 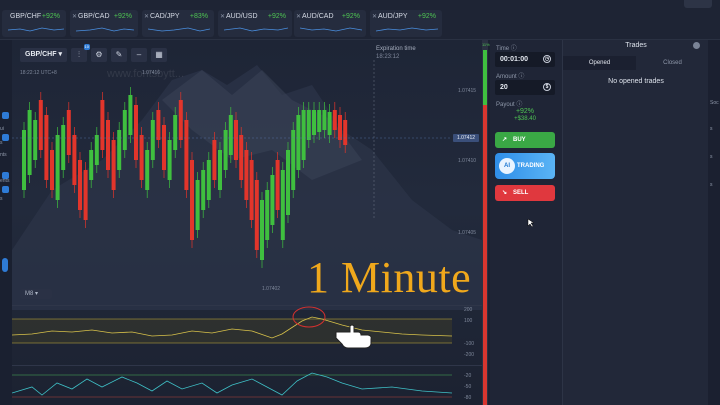 What do you see at coordinates (330, 23) in the screenshot?
I see `asset-tab-aud-cad: ✕ AUD/CAD +92%` at bounding box center [330, 23].